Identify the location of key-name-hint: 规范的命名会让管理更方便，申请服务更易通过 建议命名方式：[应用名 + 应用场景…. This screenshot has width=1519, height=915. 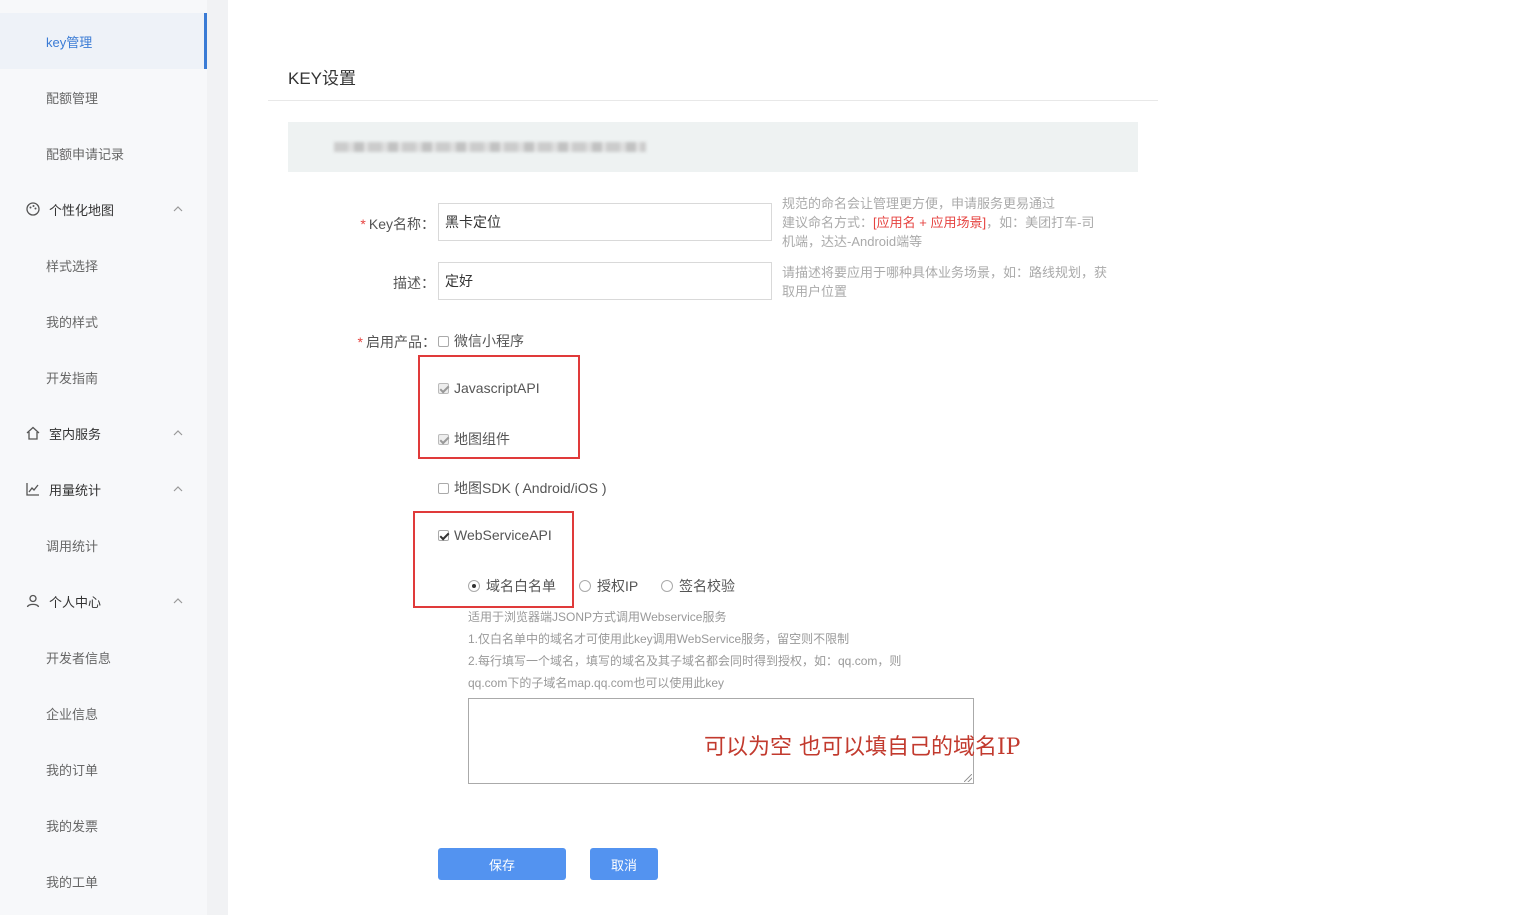
(938, 222).